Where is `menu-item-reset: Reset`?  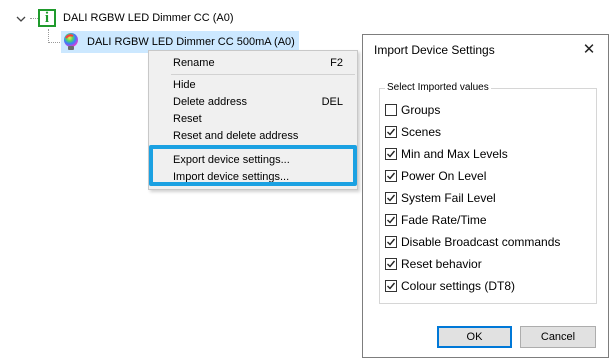
menu-item-reset: Reset is located at coordinates (258, 119).